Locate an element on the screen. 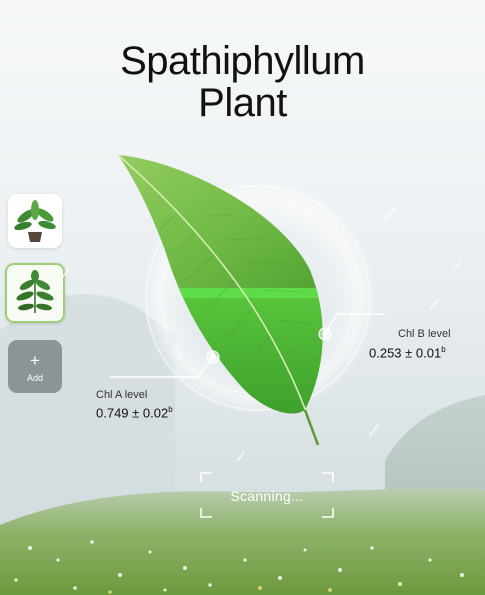 Image resolution: width=485 pixels, height=595 pixels. chl-b-value-text: 0.253 ± 0.01 is located at coordinates (405, 353).